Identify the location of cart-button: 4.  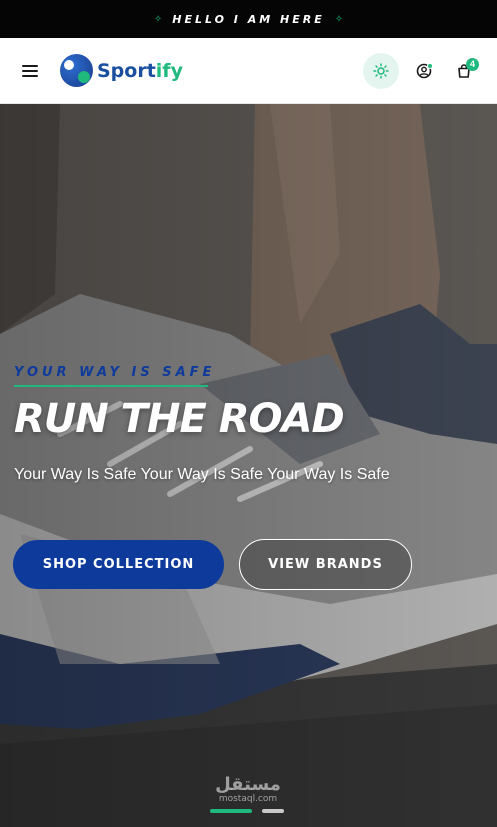
(464, 71).